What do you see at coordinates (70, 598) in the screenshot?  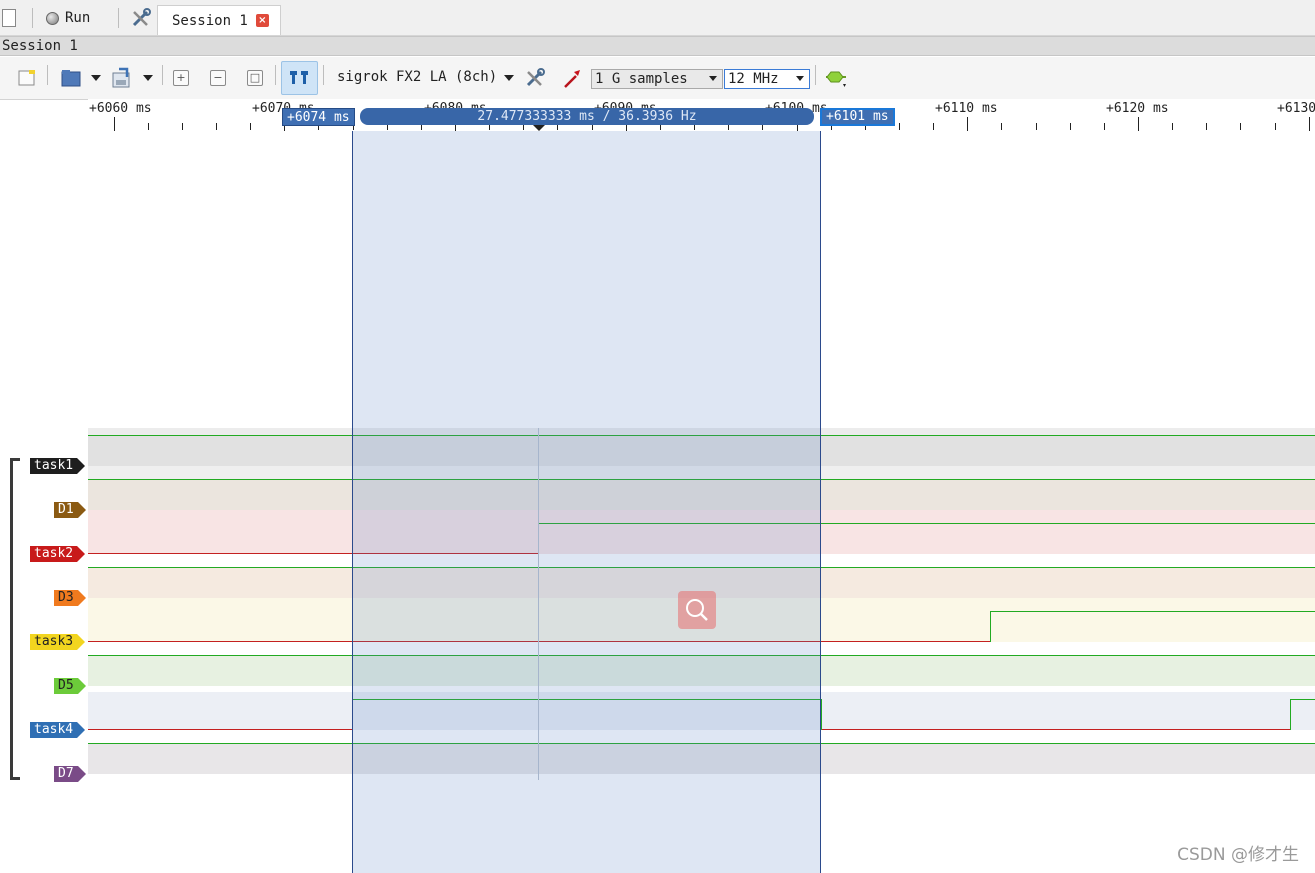 I see `channel-label-d3: D3` at bounding box center [70, 598].